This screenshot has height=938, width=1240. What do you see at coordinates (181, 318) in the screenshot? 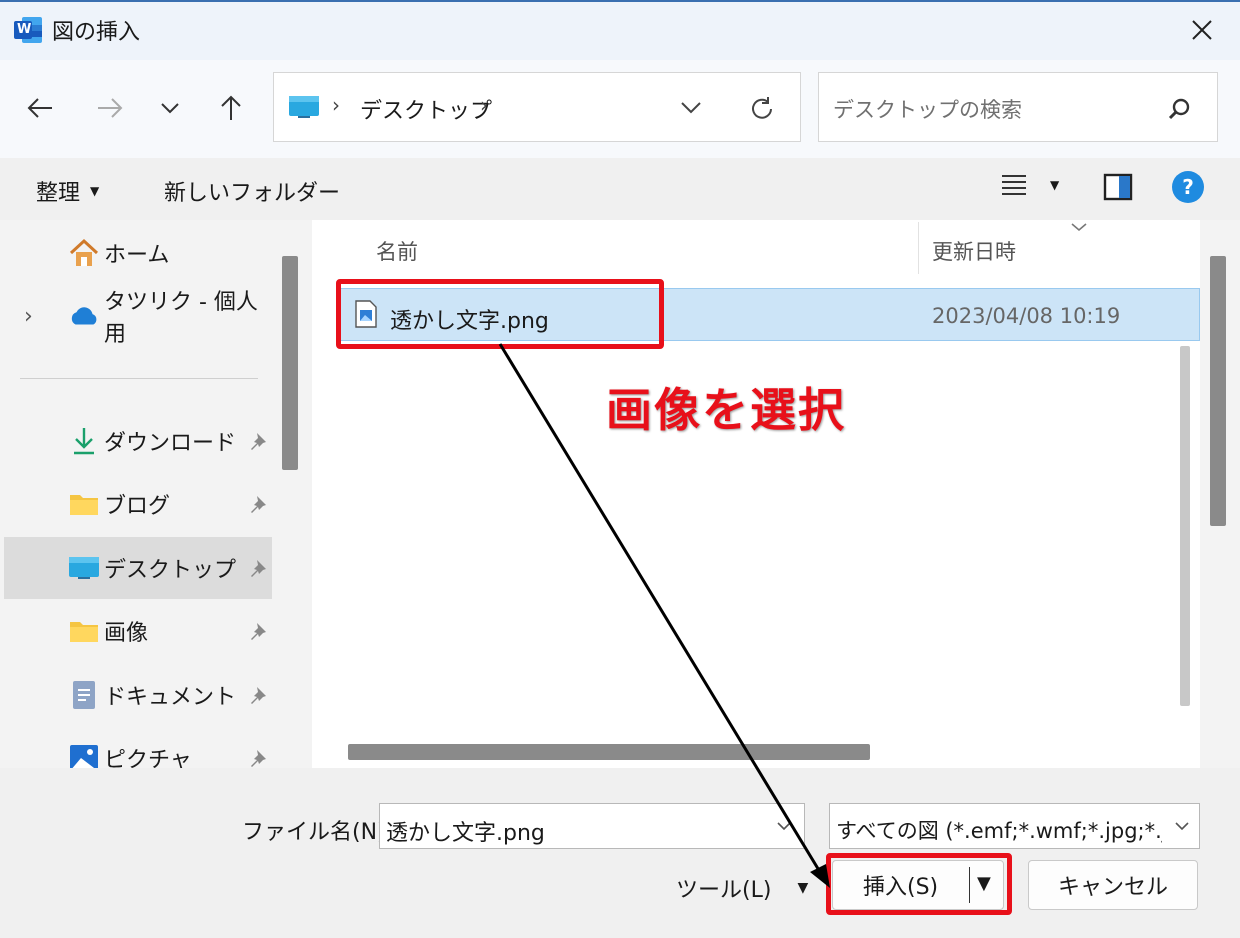
I see `sidebar-item-label: タツリク - 個人用` at bounding box center [181, 318].